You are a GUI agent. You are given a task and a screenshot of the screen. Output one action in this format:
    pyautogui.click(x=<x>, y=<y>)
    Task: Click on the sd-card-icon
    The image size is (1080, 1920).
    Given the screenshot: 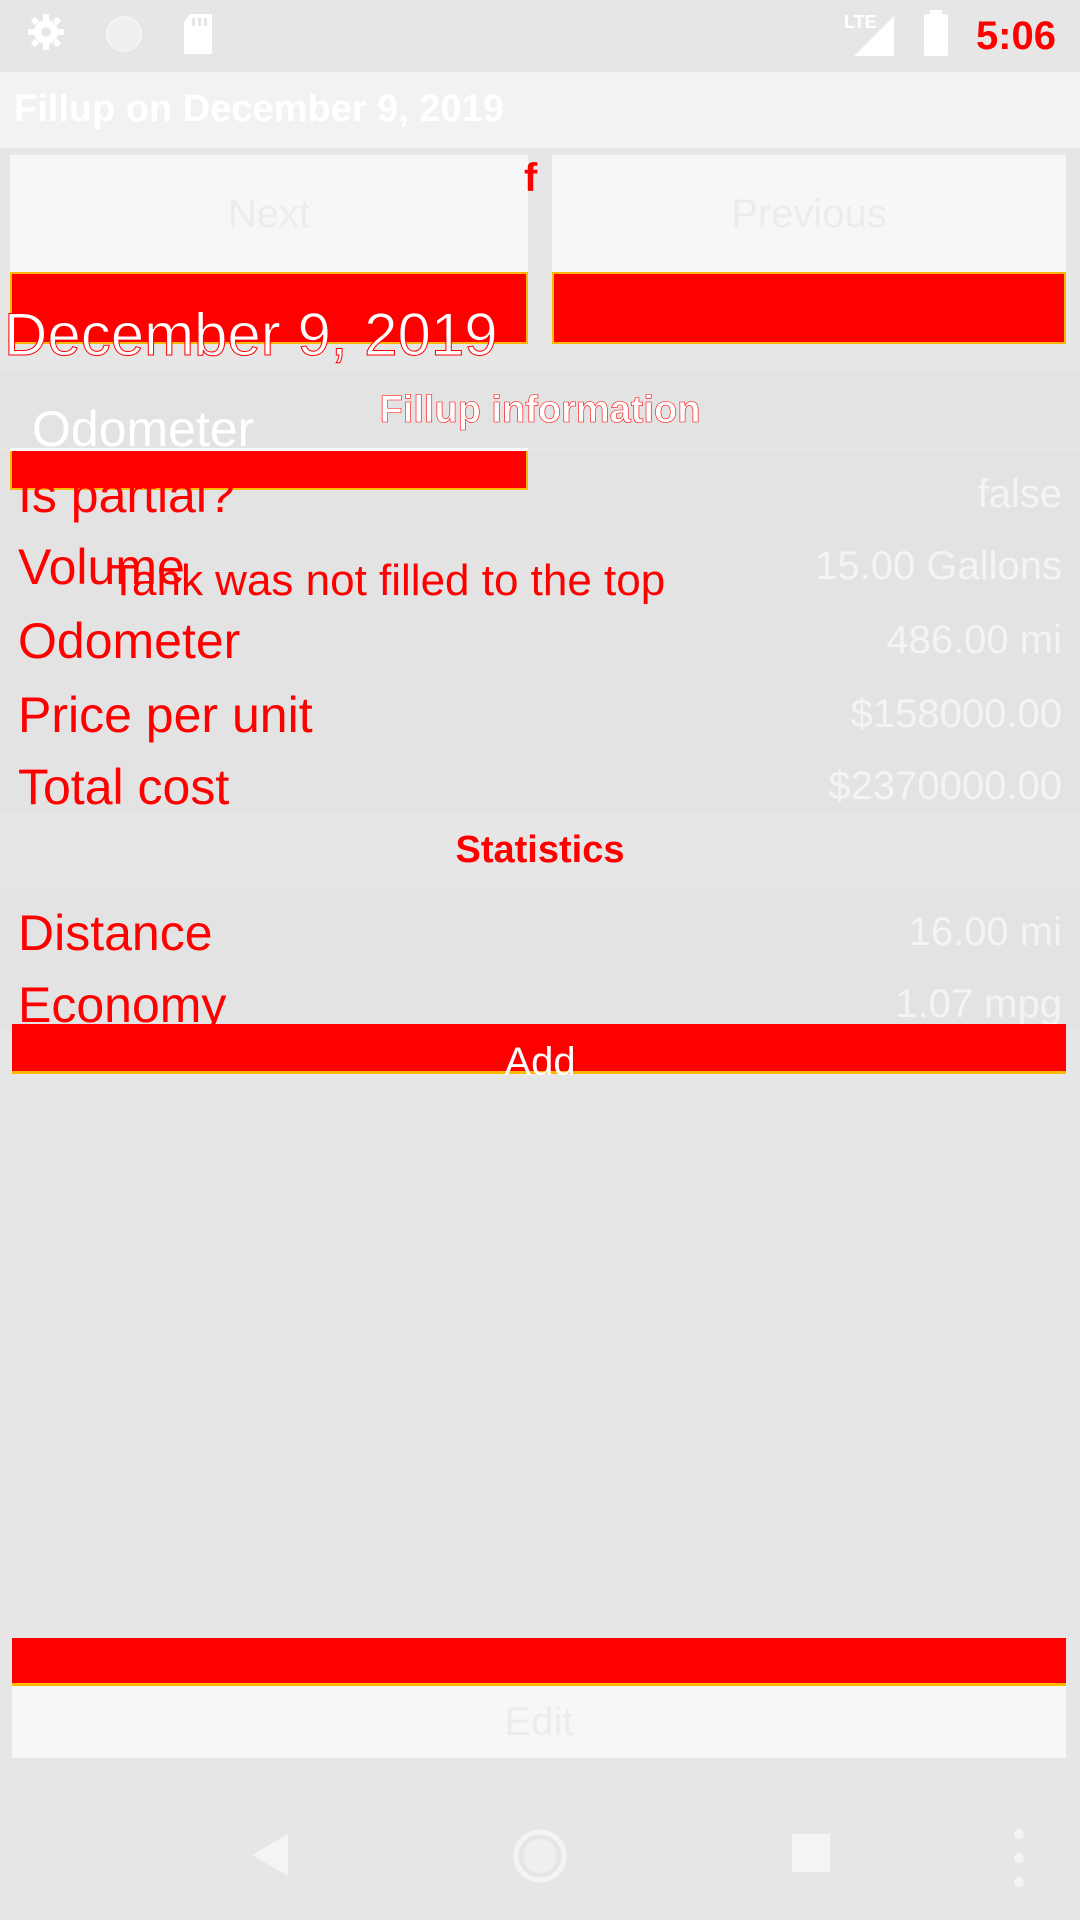 What is the action you would take?
    pyautogui.click(x=198, y=34)
    